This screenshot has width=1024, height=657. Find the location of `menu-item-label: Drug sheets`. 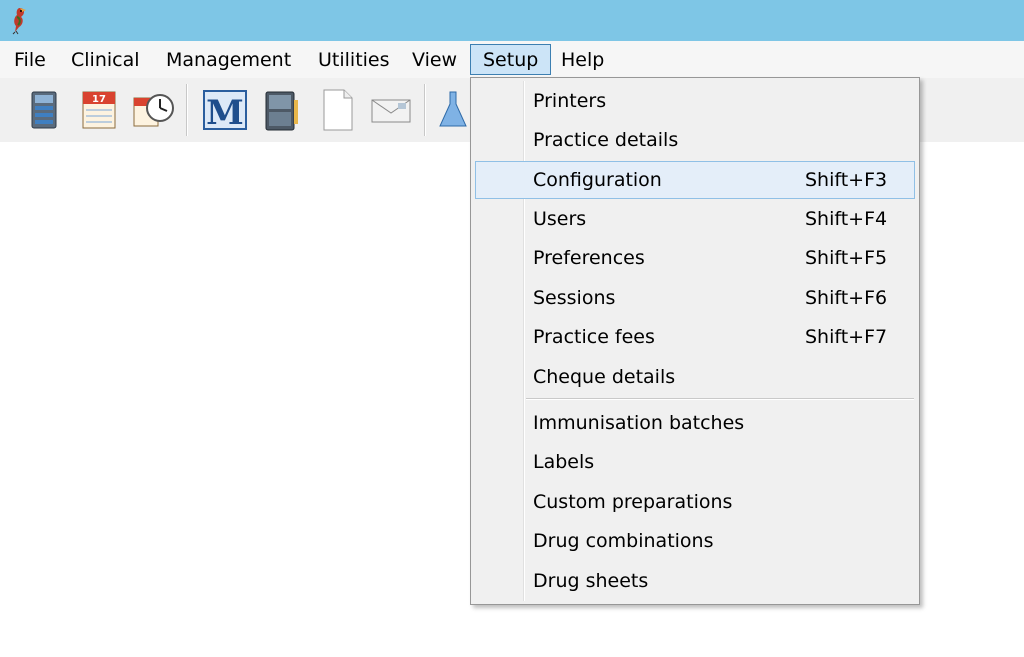

menu-item-label: Drug sheets is located at coordinates (591, 581).